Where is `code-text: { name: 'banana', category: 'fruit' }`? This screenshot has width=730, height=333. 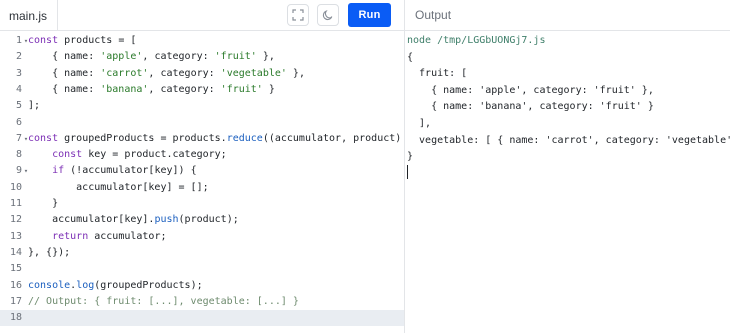 code-text: { name: 'banana', category: 'fruit' } is located at coordinates (151, 89).